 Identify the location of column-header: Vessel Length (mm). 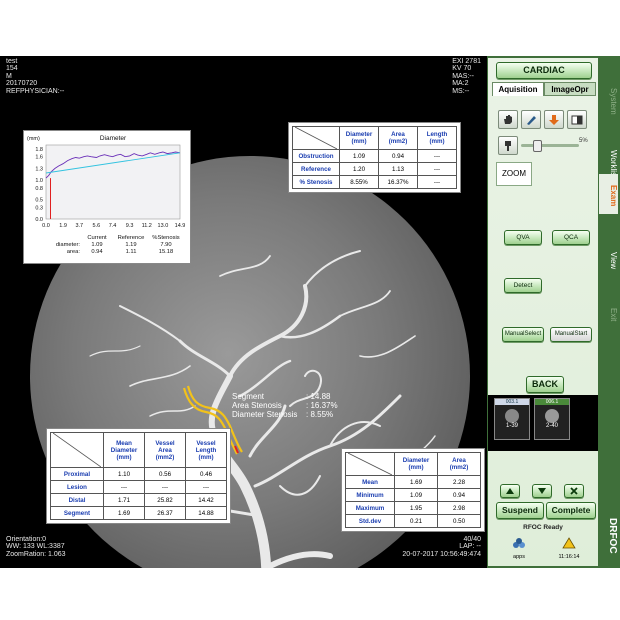
(206, 450).